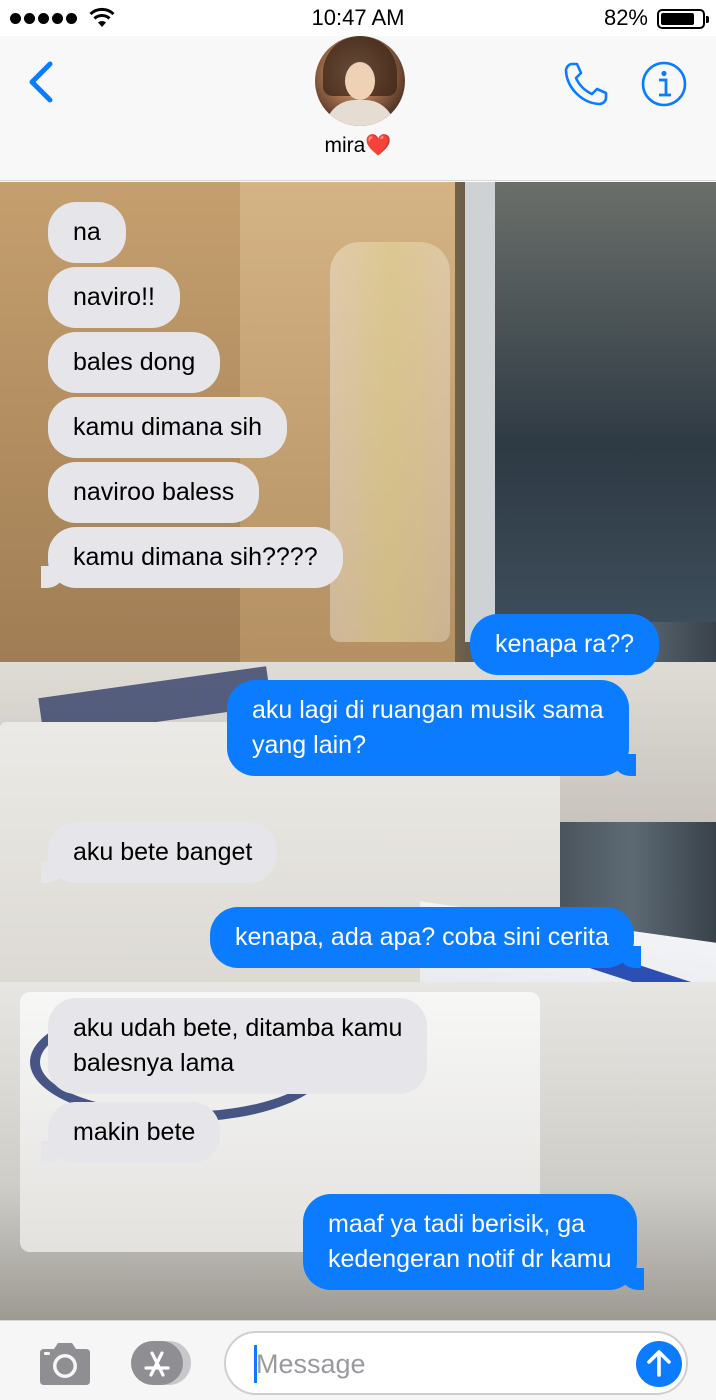 The image size is (716, 1400). What do you see at coordinates (358, 146) in the screenshot?
I see `contact-name: mira❤️` at bounding box center [358, 146].